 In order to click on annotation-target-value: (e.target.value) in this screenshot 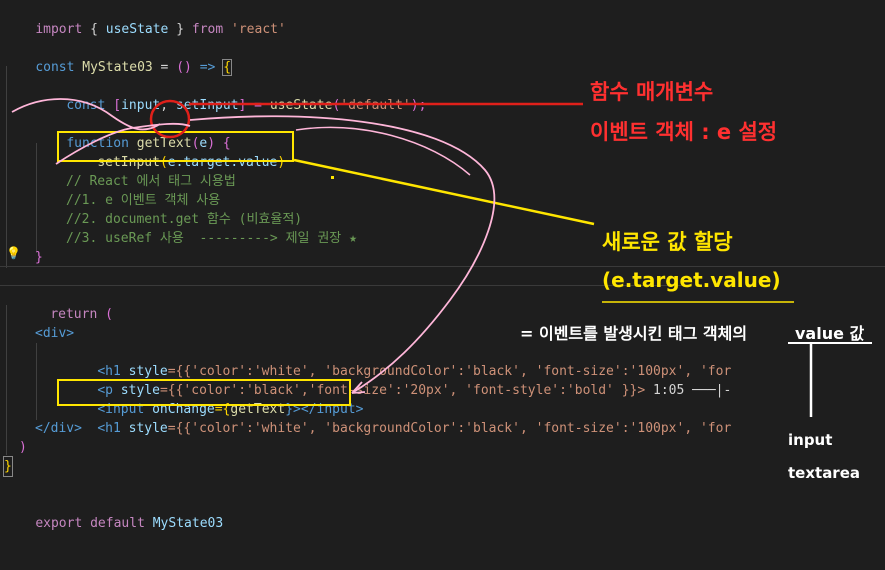, I will do `click(691, 280)`.